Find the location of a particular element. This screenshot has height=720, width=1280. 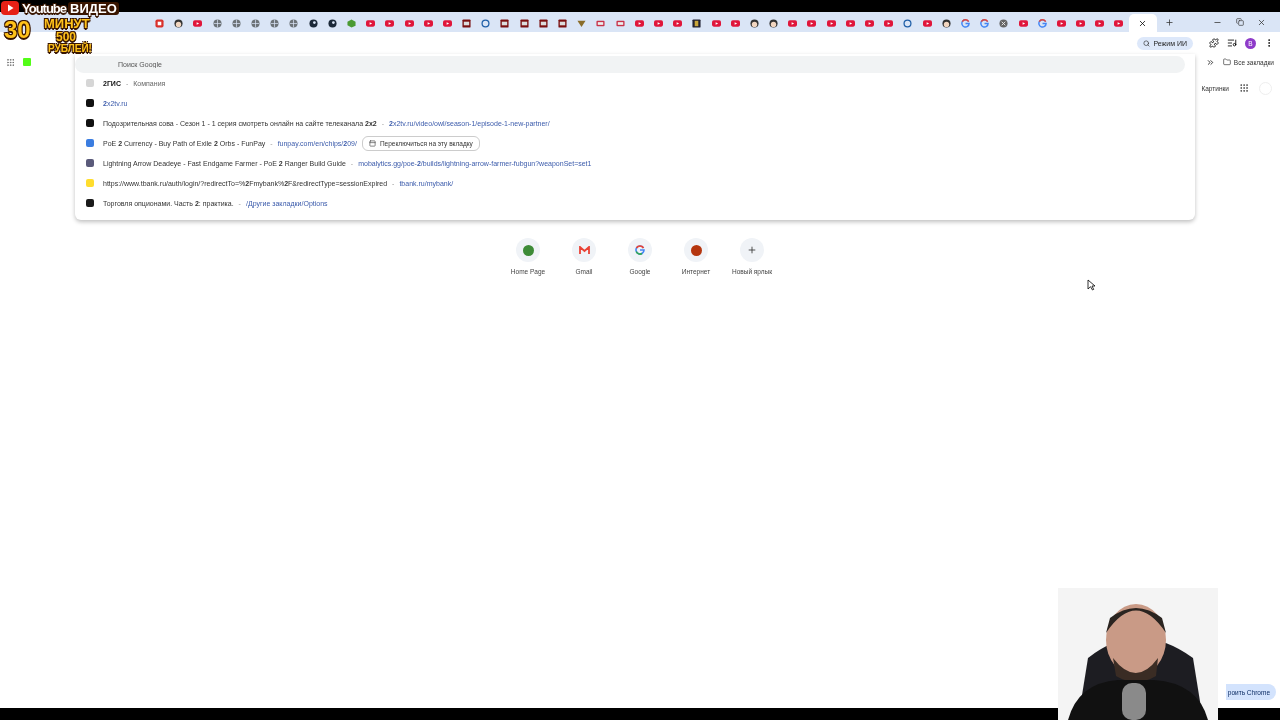

plus-icon is located at coordinates (1170, 22).